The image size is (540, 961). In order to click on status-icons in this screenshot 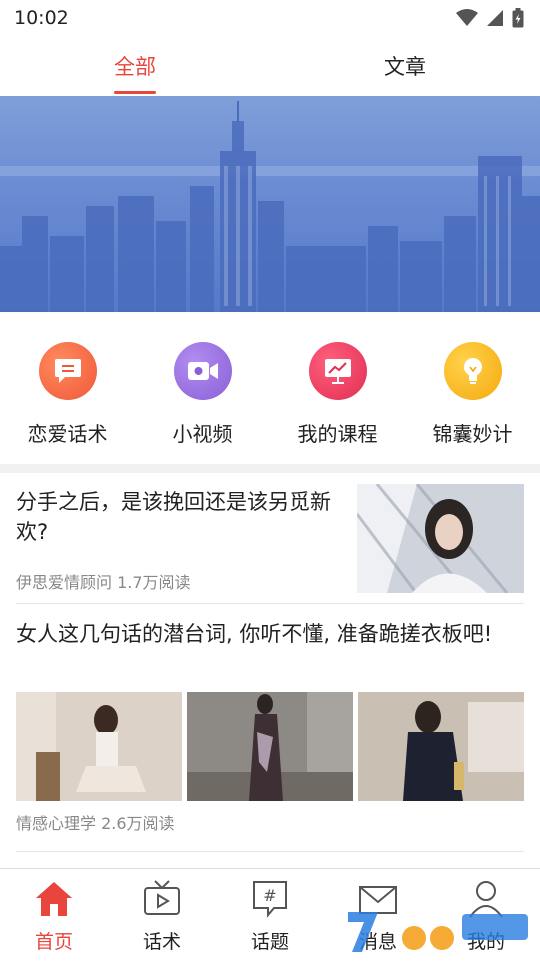, I will do `click(490, 18)`.